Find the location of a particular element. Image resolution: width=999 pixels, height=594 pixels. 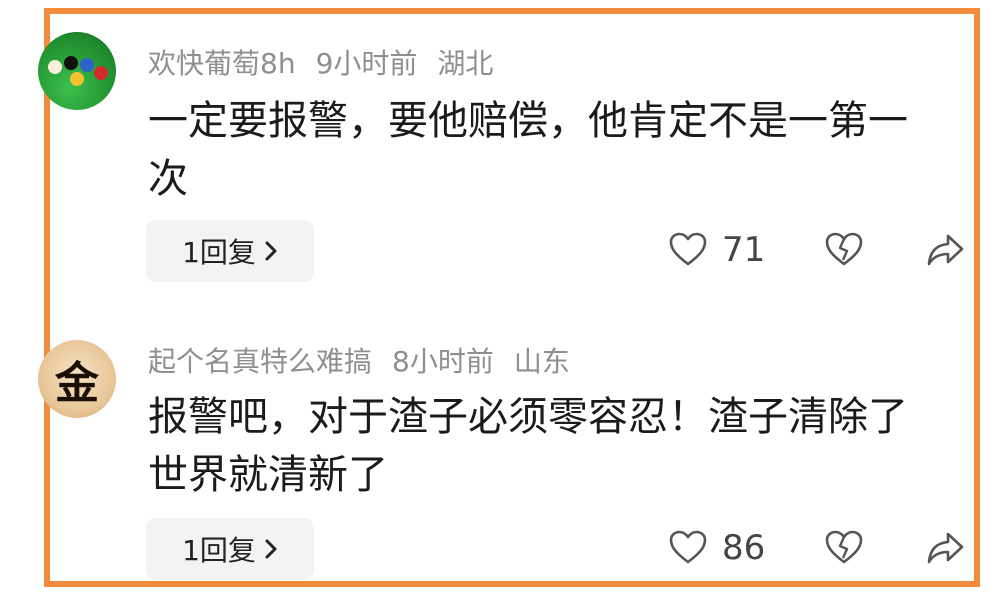

comment-meta: 欢快葡萄8h 9小时前 湖北 is located at coordinates (330, 62).